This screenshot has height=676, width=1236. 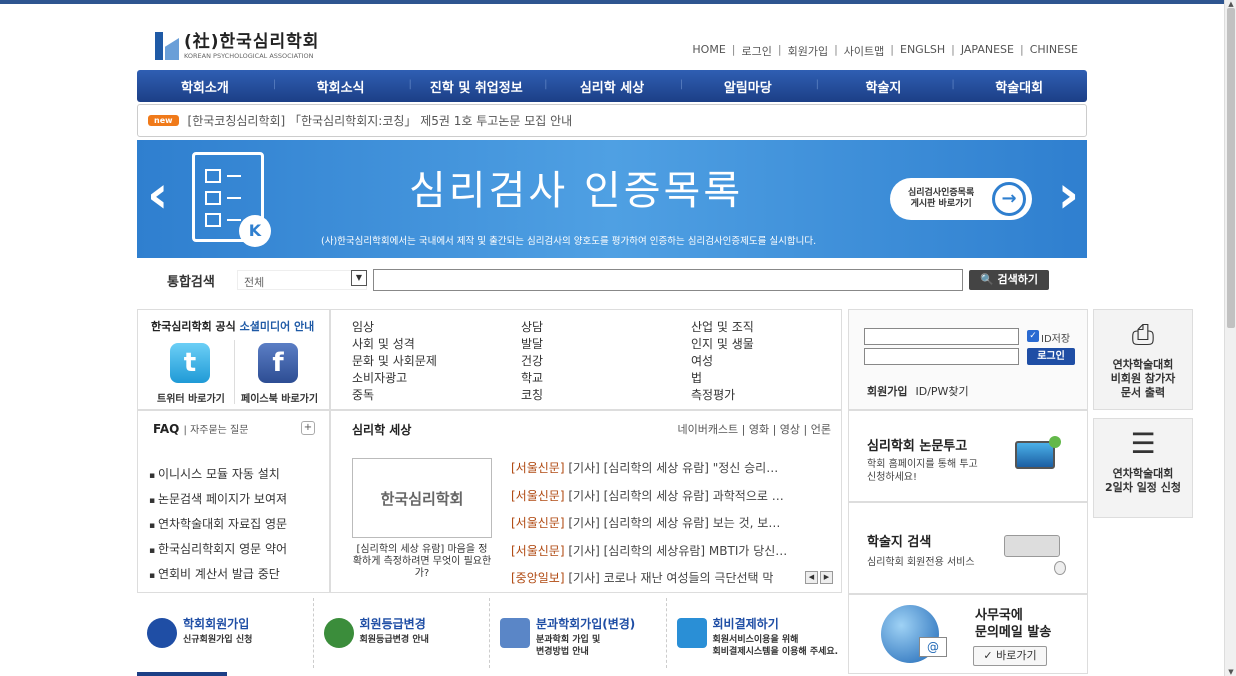 What do you see at coordinates (1010, 656) in the screenshot?
I see `mail-go-button: ✓ 바로가기` at bounding box center [1010, 656].